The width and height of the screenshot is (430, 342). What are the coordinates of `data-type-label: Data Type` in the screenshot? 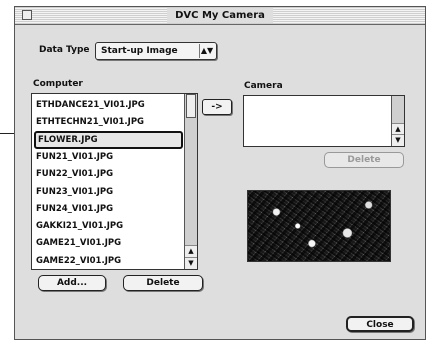 It's located at (64, 50).